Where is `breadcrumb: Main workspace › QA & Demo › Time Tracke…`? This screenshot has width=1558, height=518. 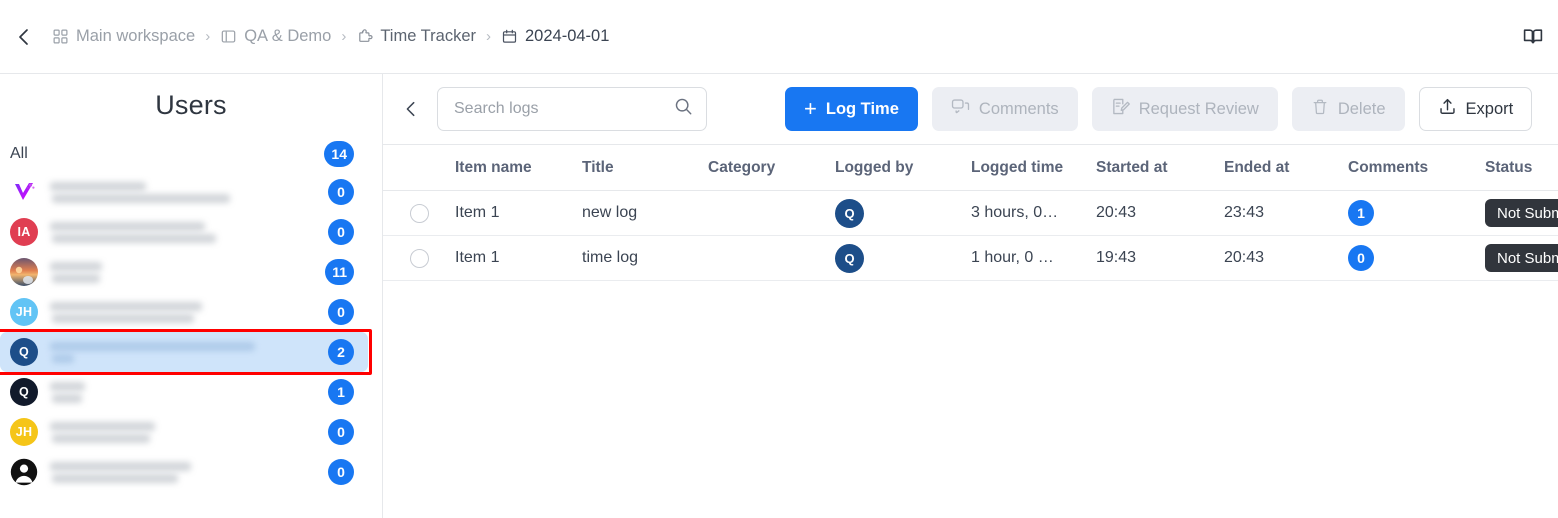
breadcrumb: Main workspace › QA & Demo › Time Tracke… is located at coordinates (330, 36).